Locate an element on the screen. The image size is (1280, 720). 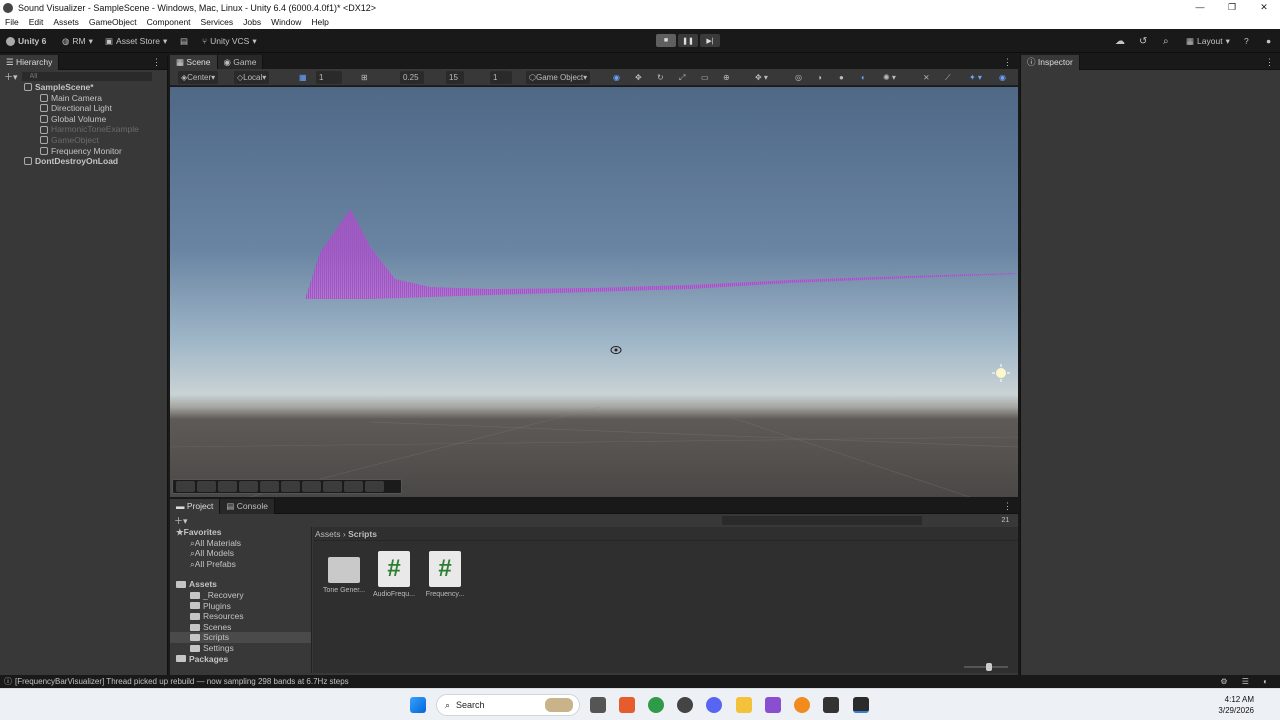
rotate-snap-field: 15 is located at coordinates (455, 77).